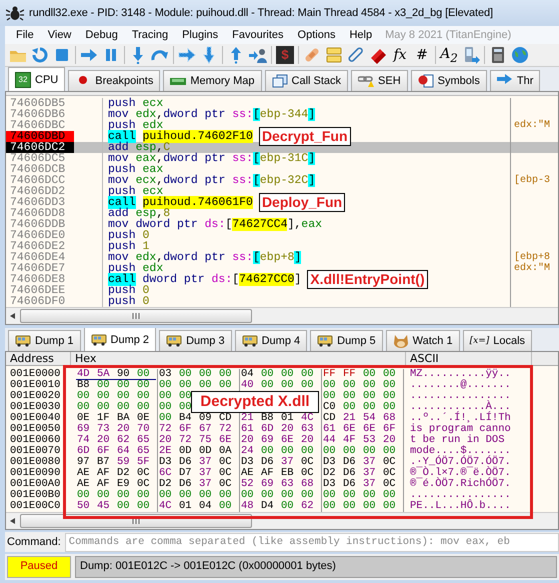 The image size is (559, 583). Describe the element at coordinates (23, 80) in the screenshot. I see `chip-icon: 32` at that location.